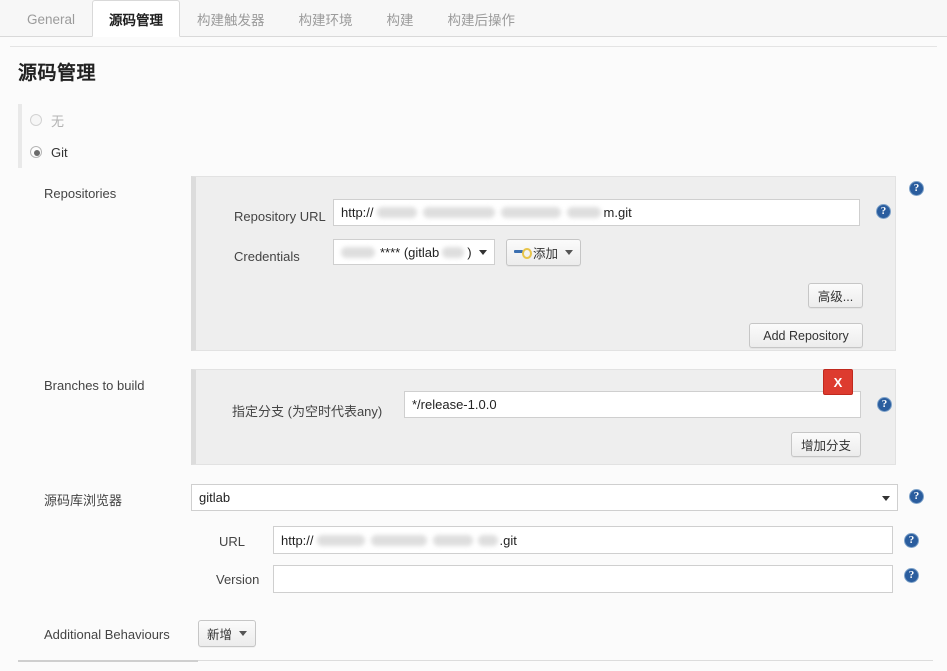 Image resolution: width=947 pixels, height=671 pixels. I want to click on add-credentials-button: 添加, so click(543, 252).